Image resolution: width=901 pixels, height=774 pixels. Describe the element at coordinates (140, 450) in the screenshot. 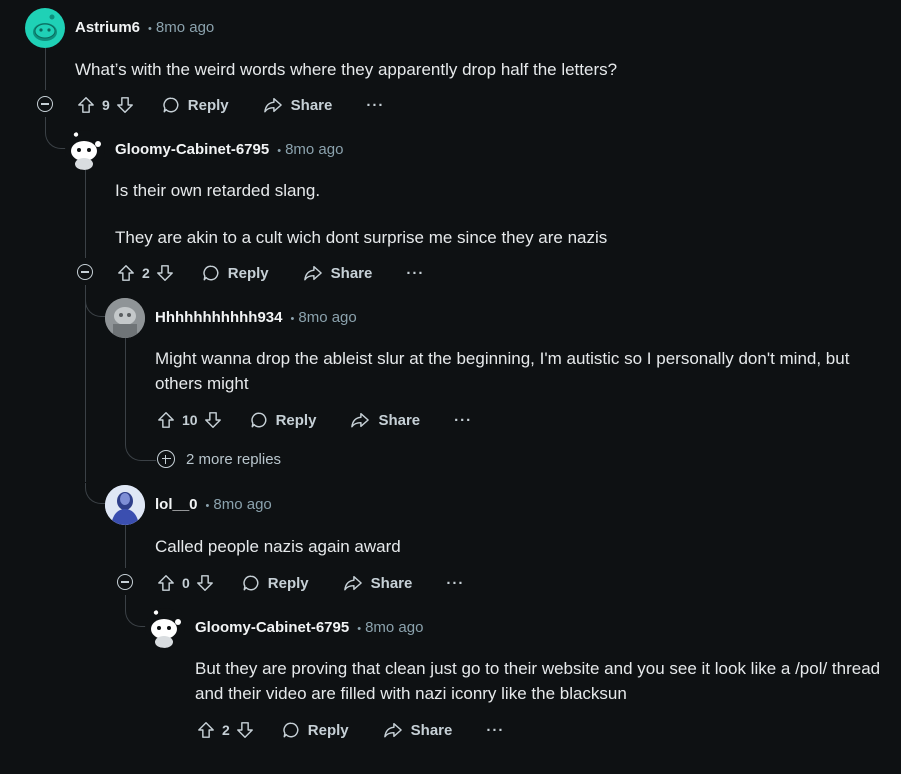

I see `thread-connector` at that location.